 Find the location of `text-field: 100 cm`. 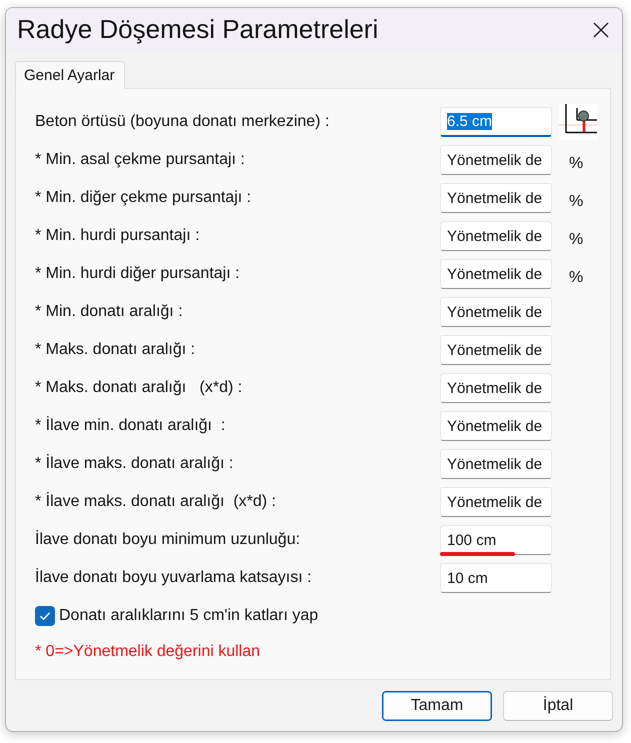

text-field: 100 cm is located at coordinates (496, 540).